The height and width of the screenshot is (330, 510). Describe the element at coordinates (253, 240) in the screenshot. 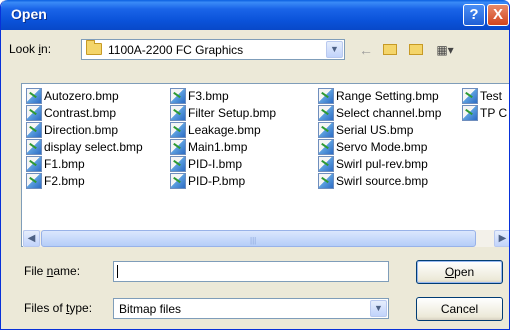

I see `grip-icon: |||` at that location.